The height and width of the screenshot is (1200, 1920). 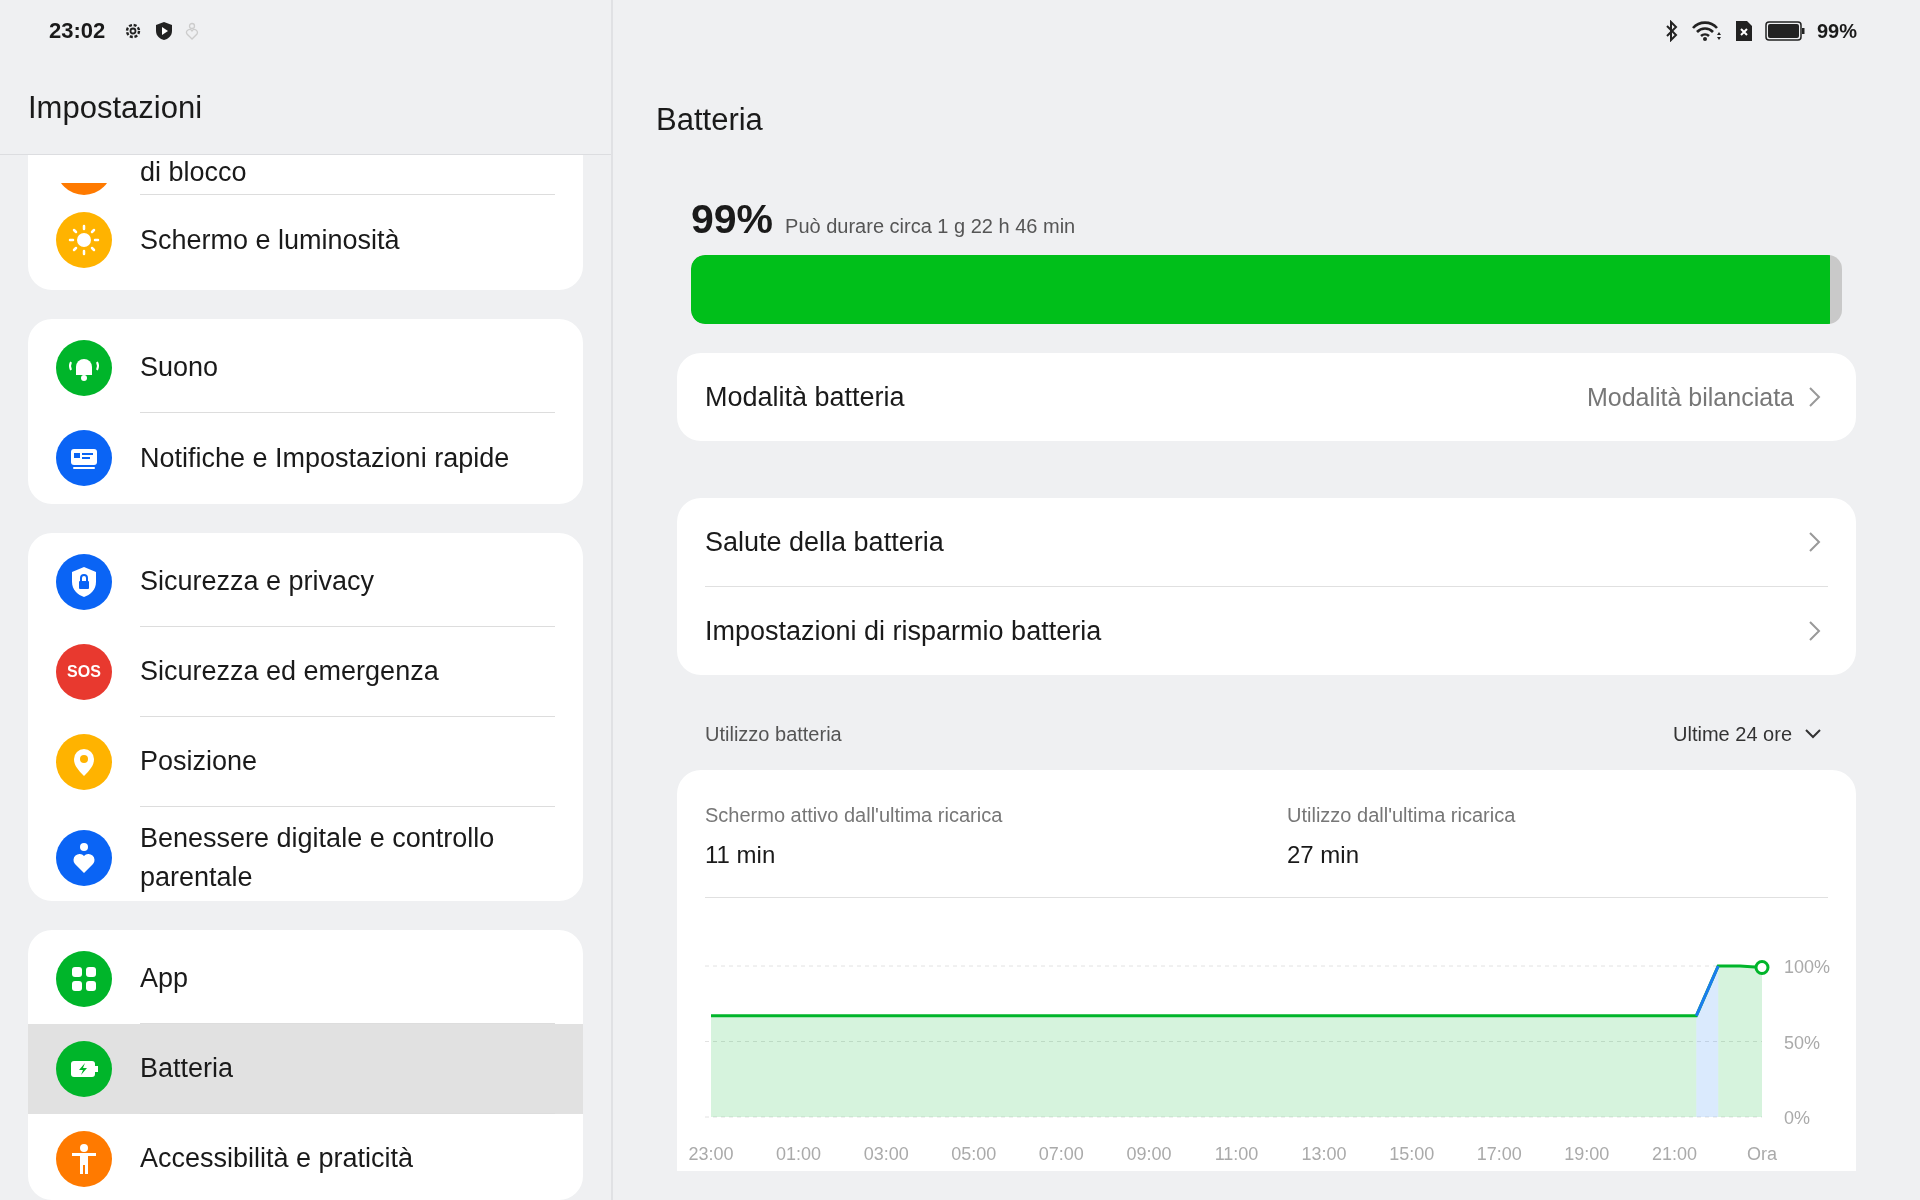 What do you see at coordinates (305, 368) in the screenshot?
I see `settings-item: Suono` at bounding box center [305, 368].